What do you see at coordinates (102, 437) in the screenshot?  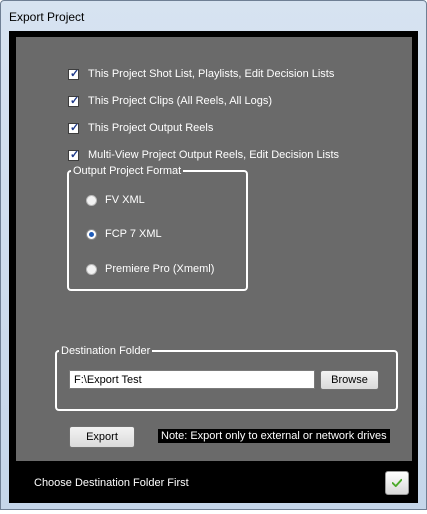 I see `export-button: Export` at bounding box center [102, 437].